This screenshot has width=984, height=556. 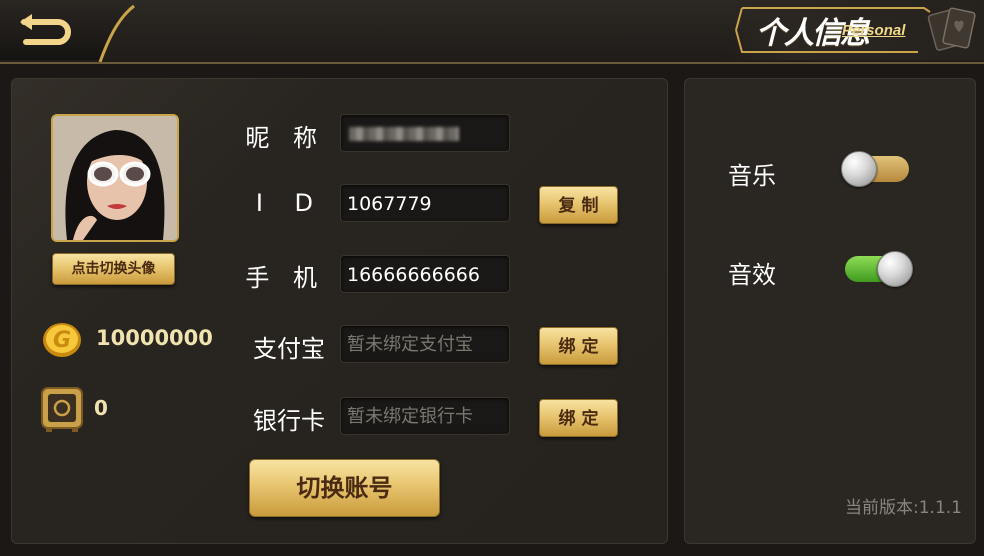 I want to click on avatar-portrait, so click(x=115, y=178).